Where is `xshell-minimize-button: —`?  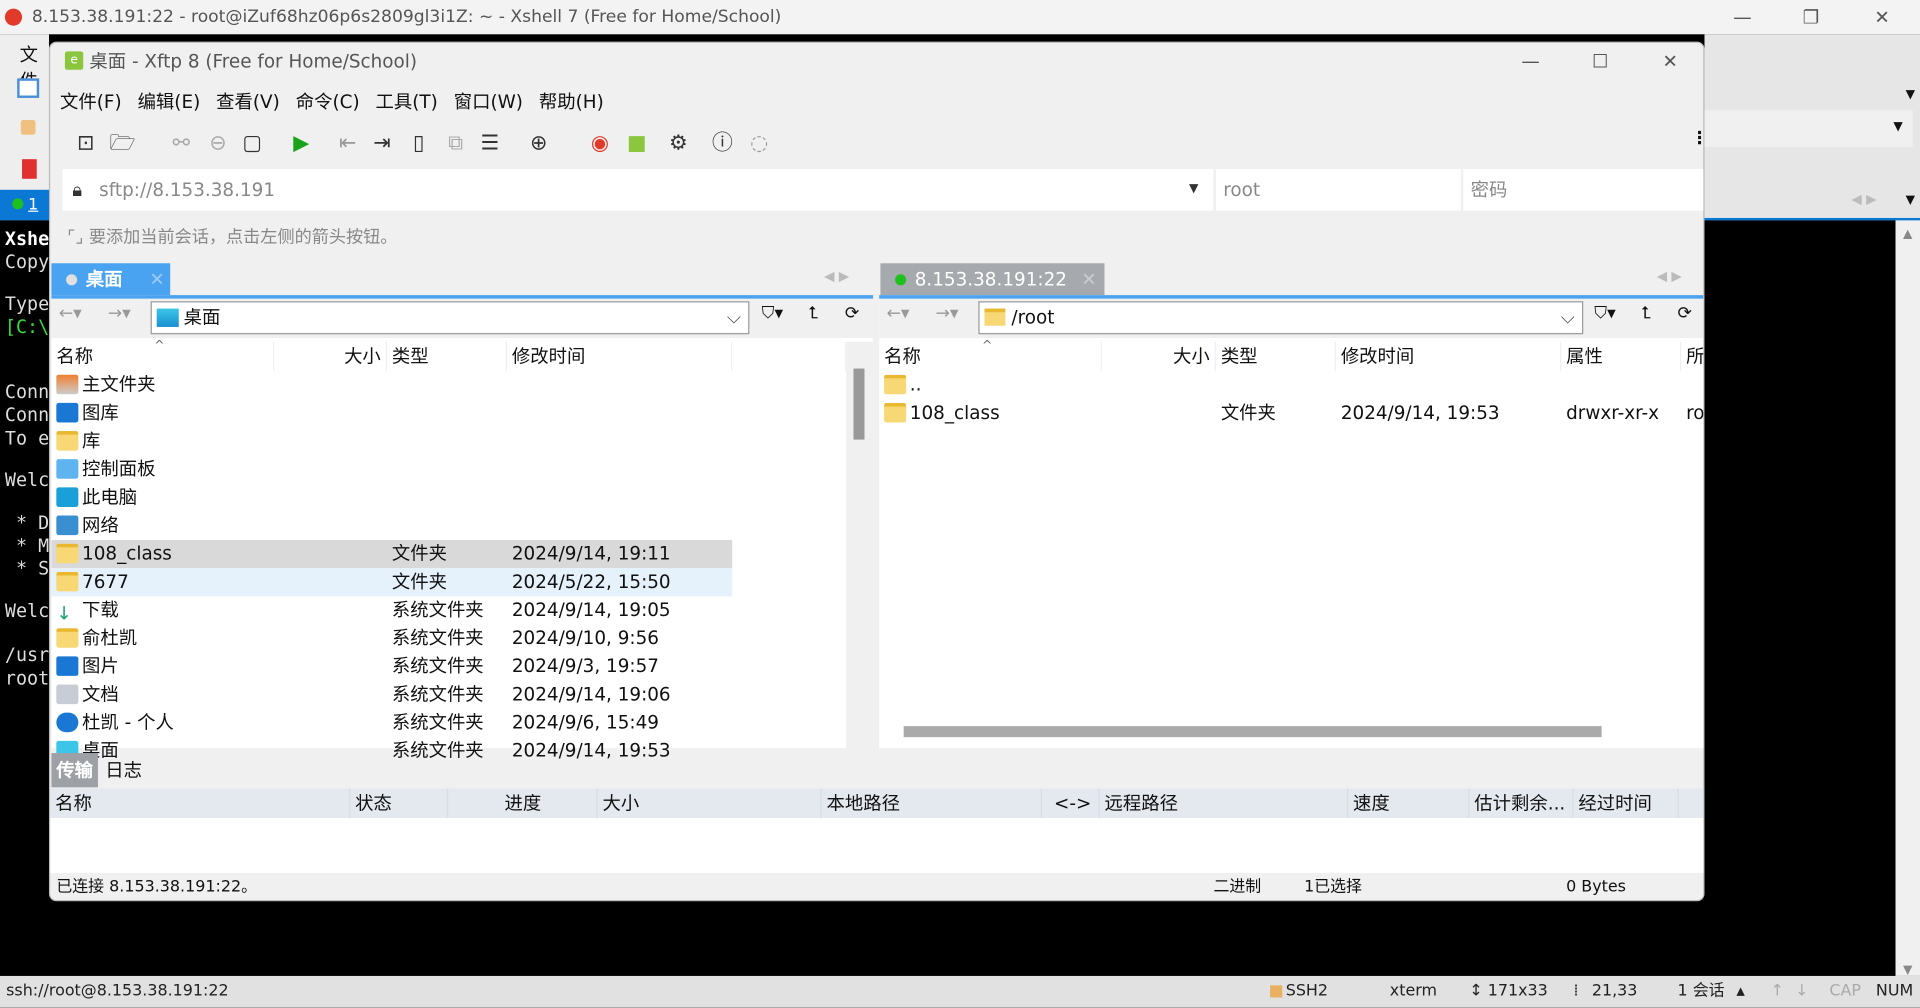 xshell-minimize-button: — is located at coordinates (1742, 17).